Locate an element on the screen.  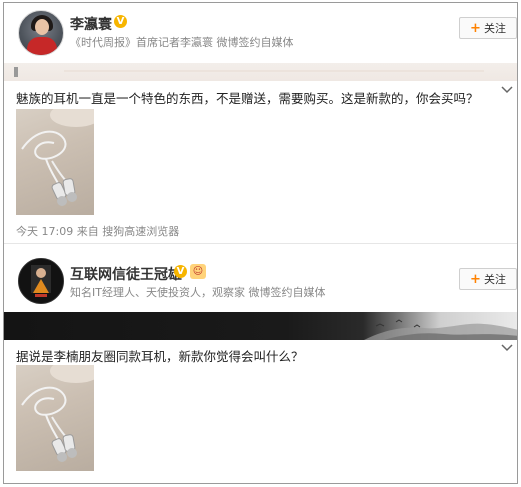
user-description: 《时代周报》首席记者李瀛寰 微博签约自媒体 is located at coordinates (182, 42).